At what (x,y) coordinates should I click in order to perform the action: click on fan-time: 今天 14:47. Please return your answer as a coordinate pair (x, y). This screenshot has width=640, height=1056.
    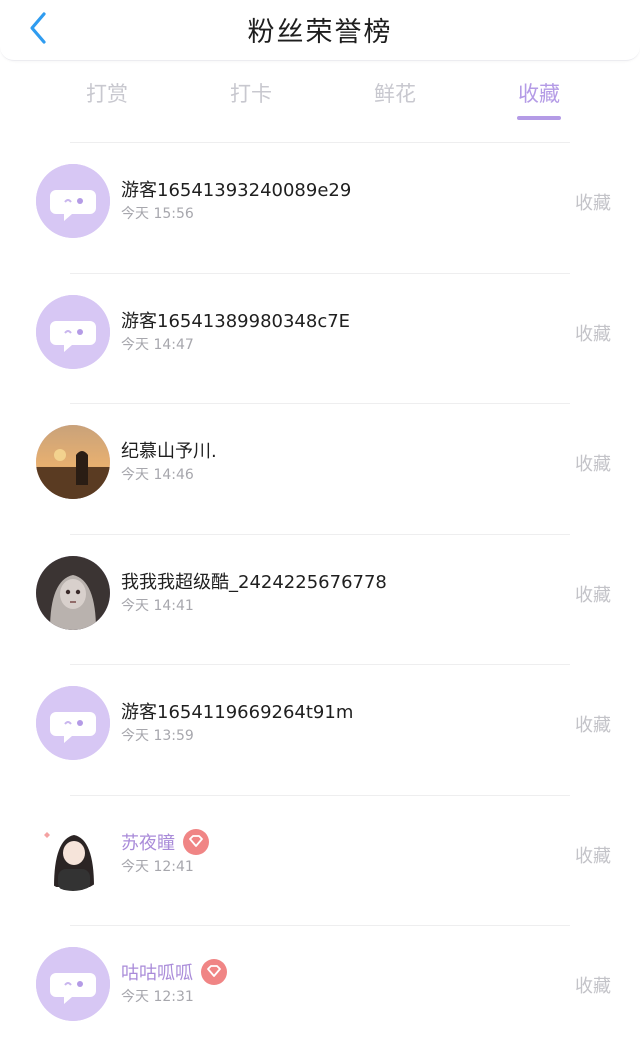
    Looking at the image, I should click on (157, 344).